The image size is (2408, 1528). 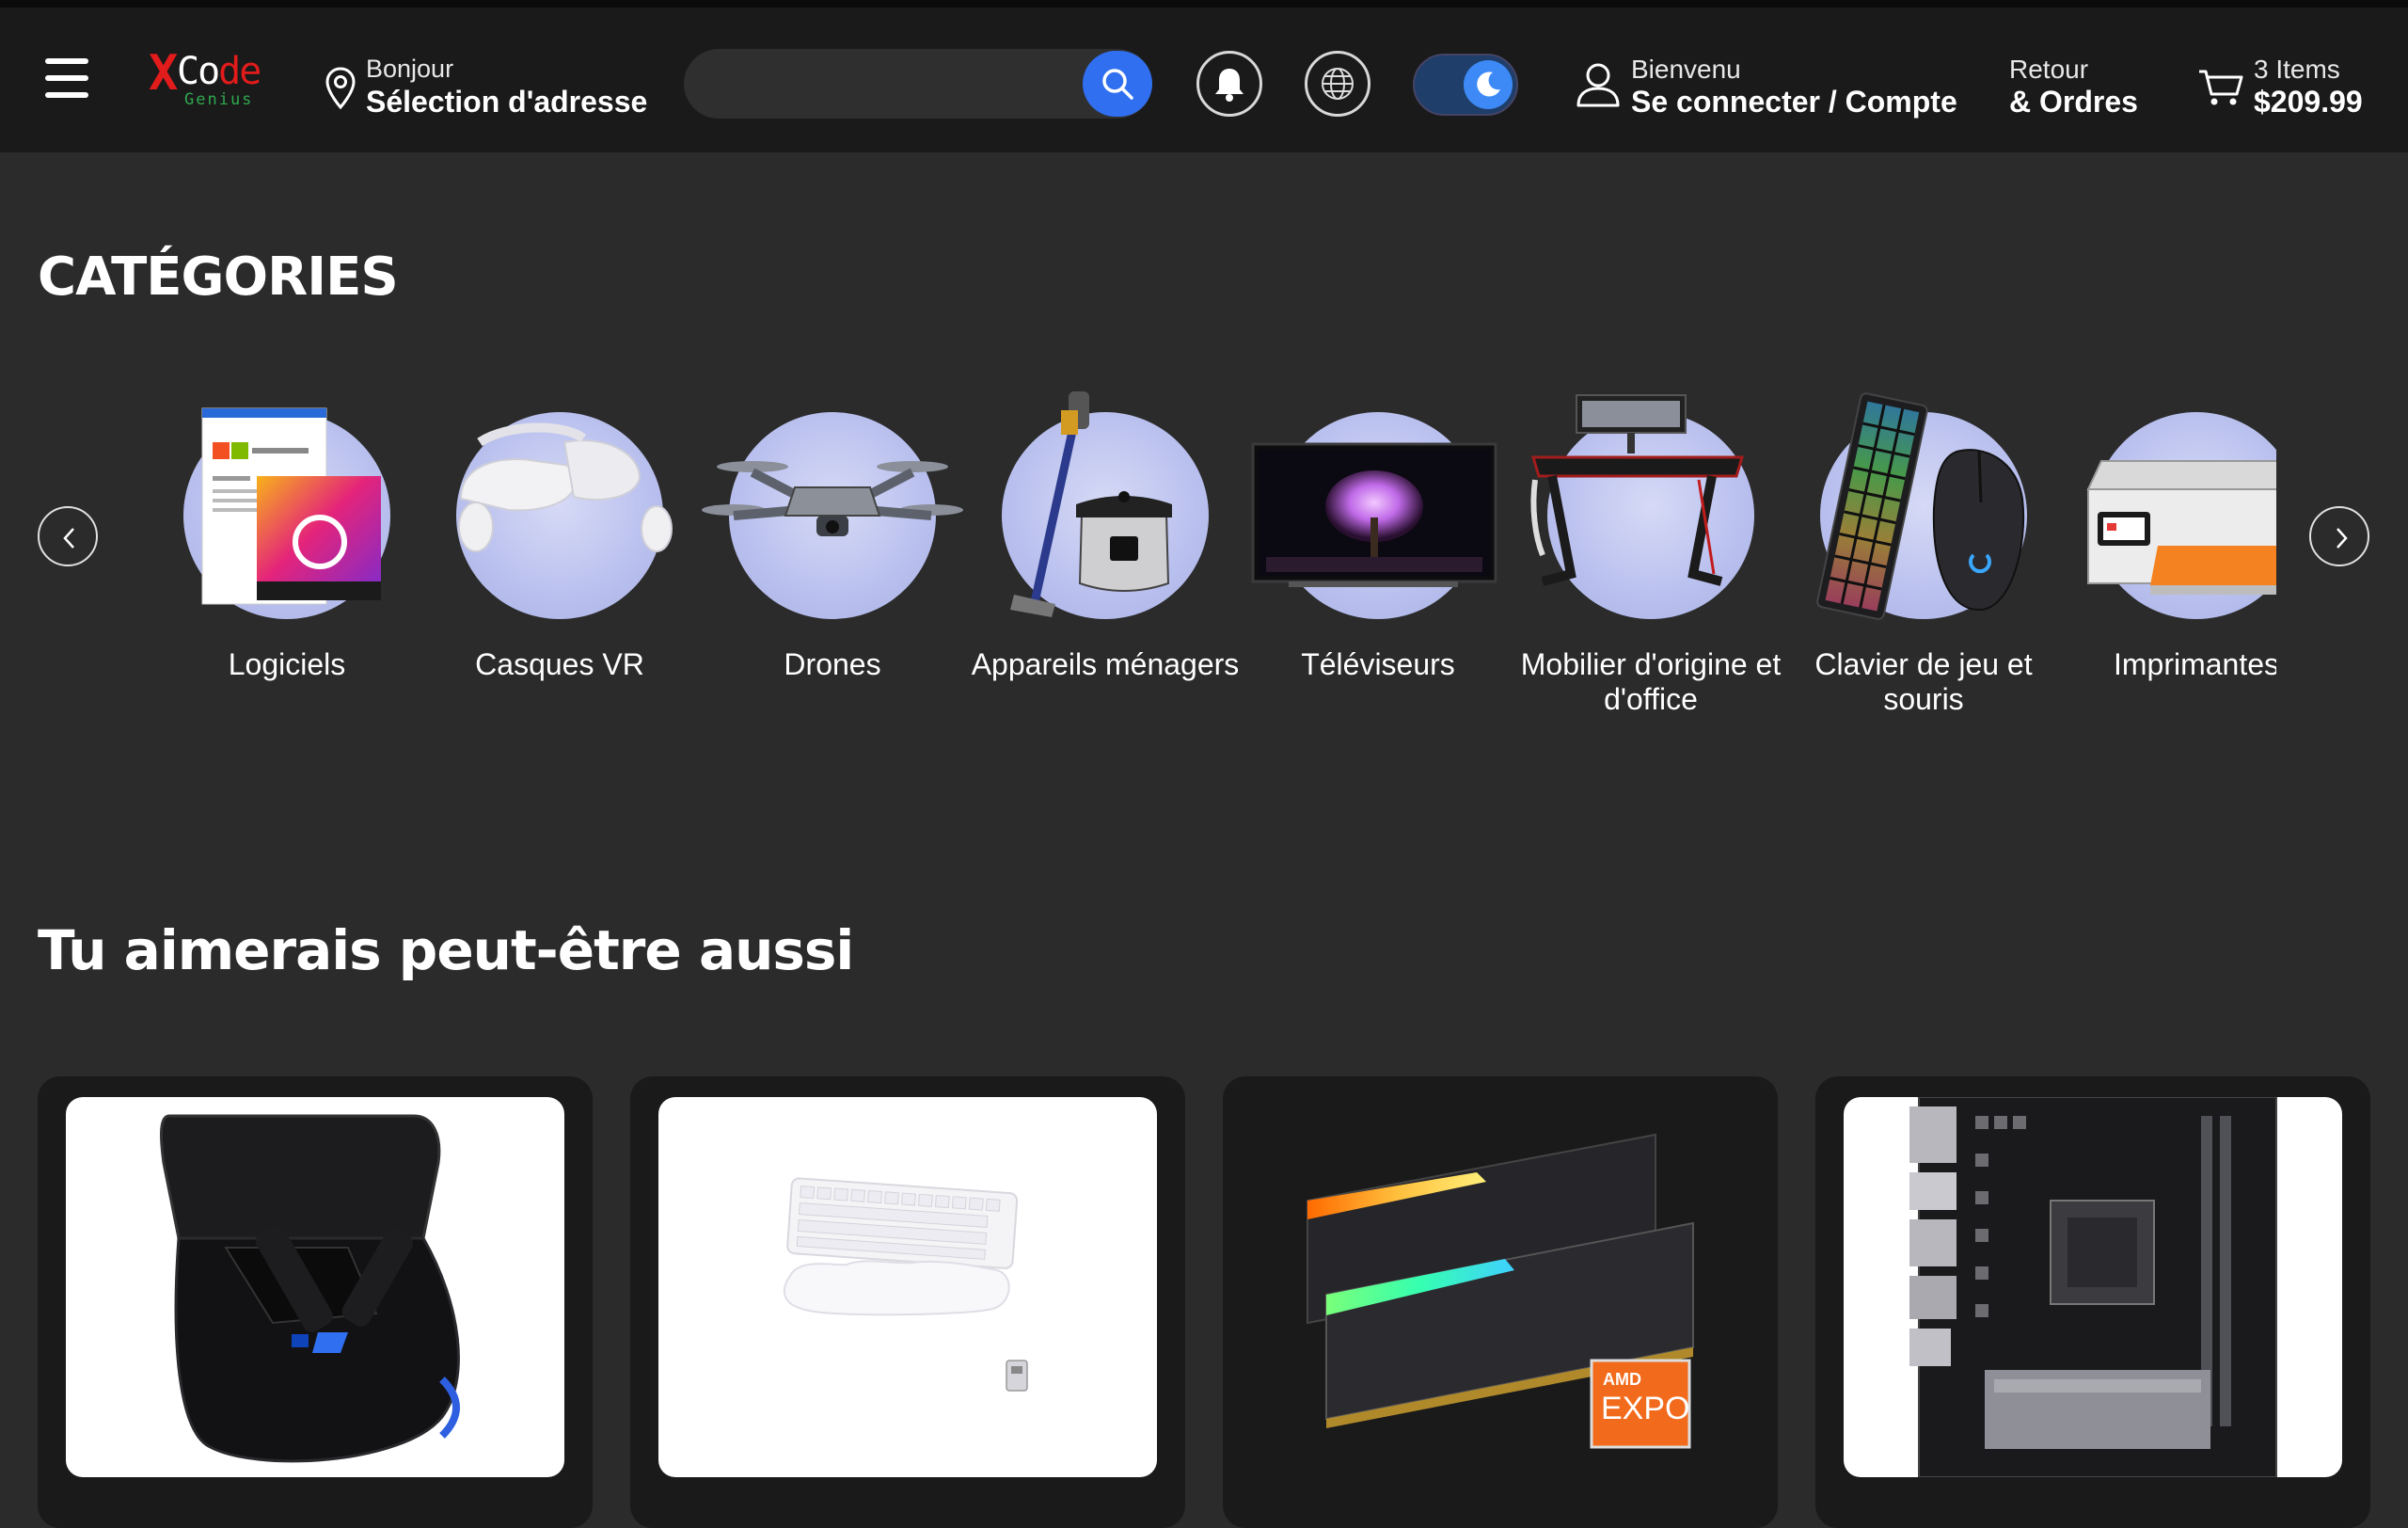 What do you see at coordinates (1645, 1408) in the screenshot?
I see `svg-text: EXPO` at bounding box center [1645, 1408].